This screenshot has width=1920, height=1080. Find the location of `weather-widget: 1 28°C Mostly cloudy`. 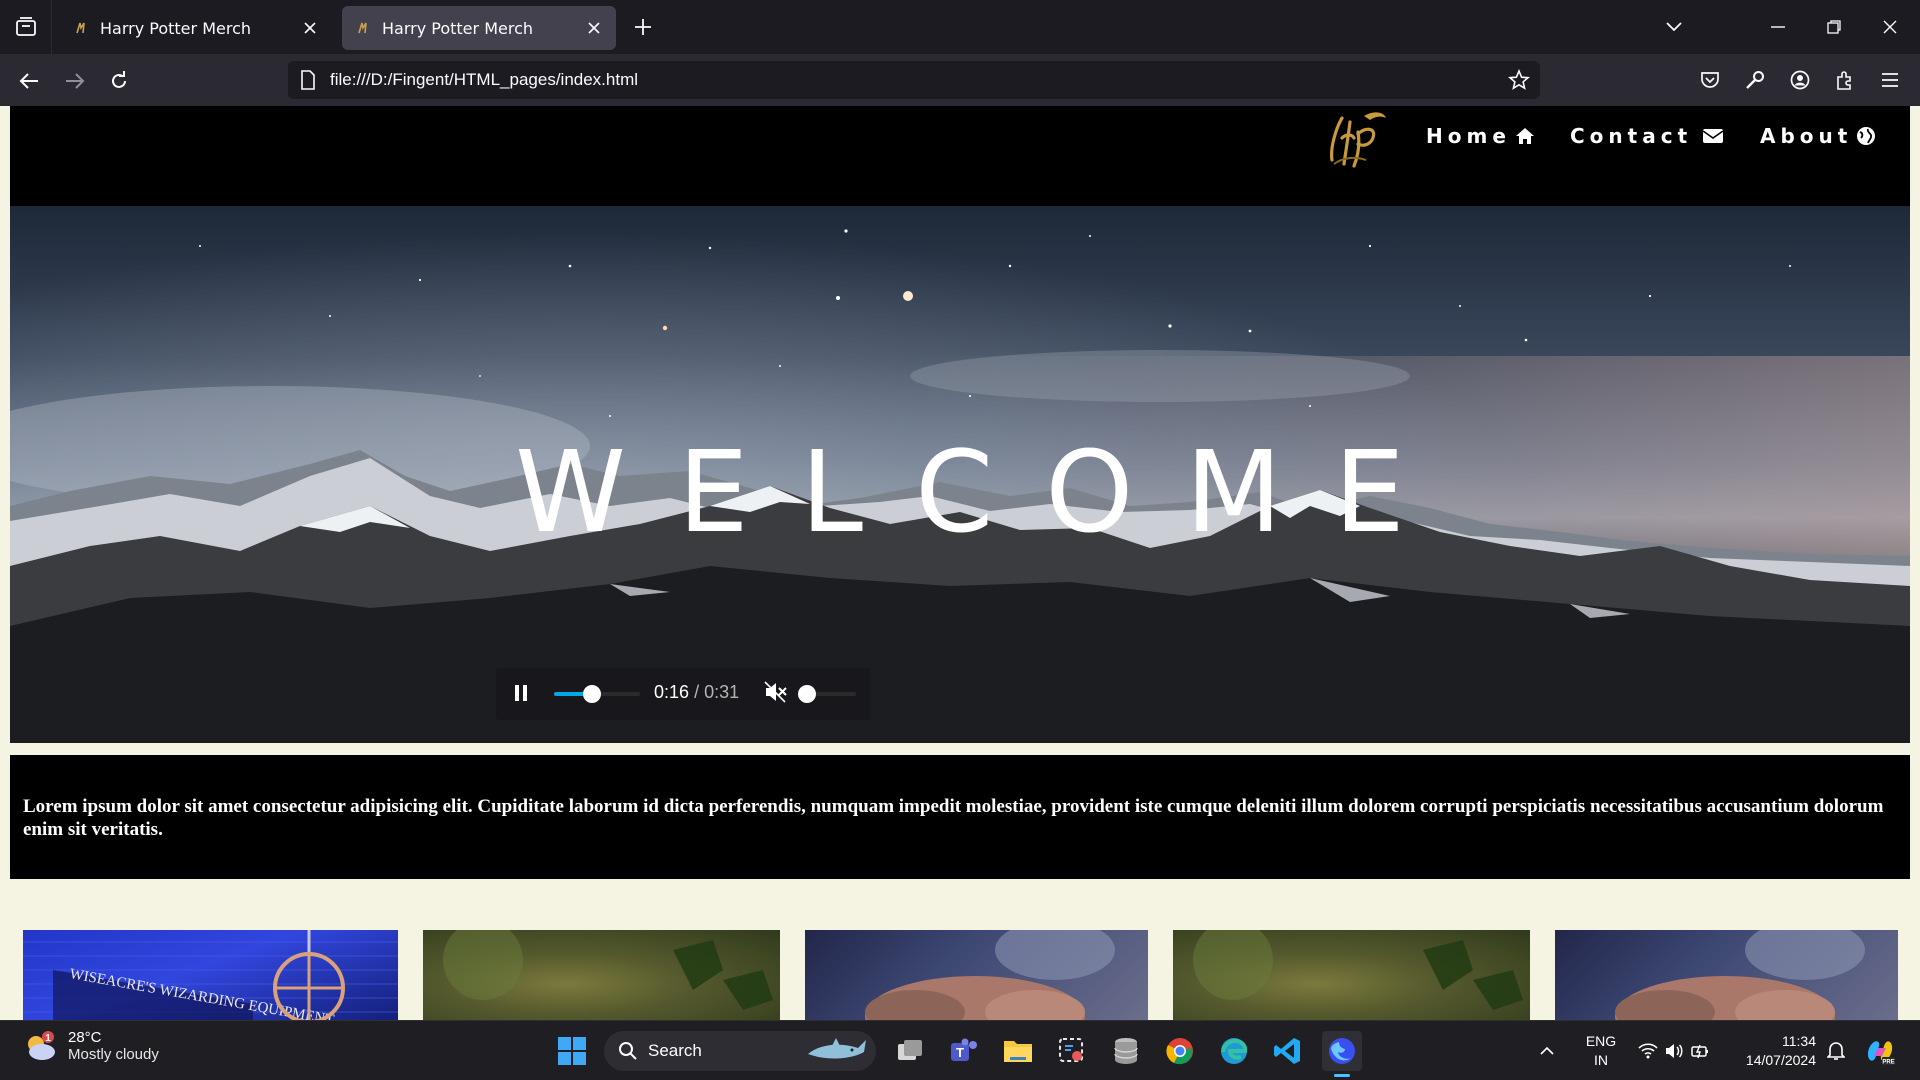

weather-widget: 1 28°C Mostly cloudy is located at coordinates (90, 1046).